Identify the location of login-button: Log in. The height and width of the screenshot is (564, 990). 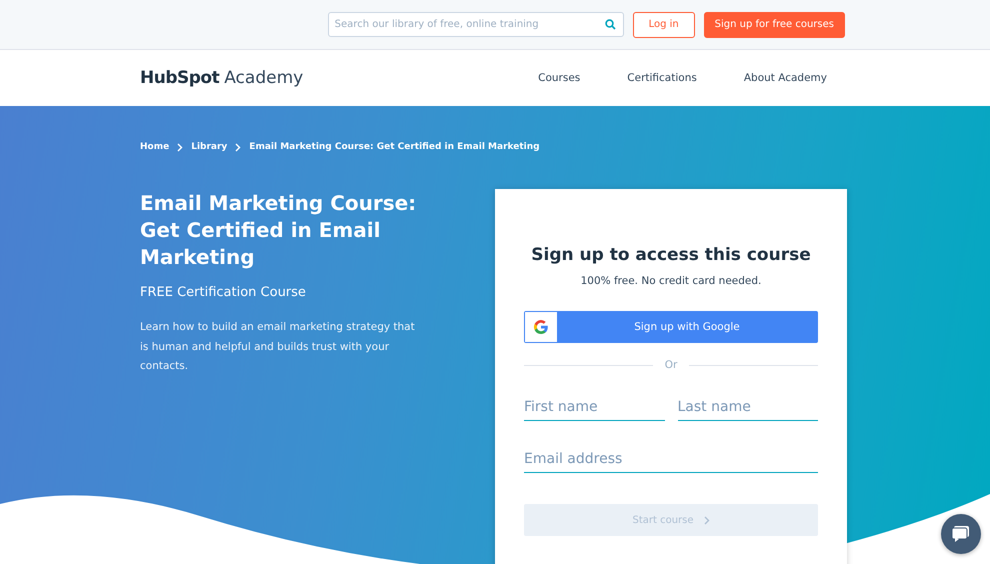
(663, 25).